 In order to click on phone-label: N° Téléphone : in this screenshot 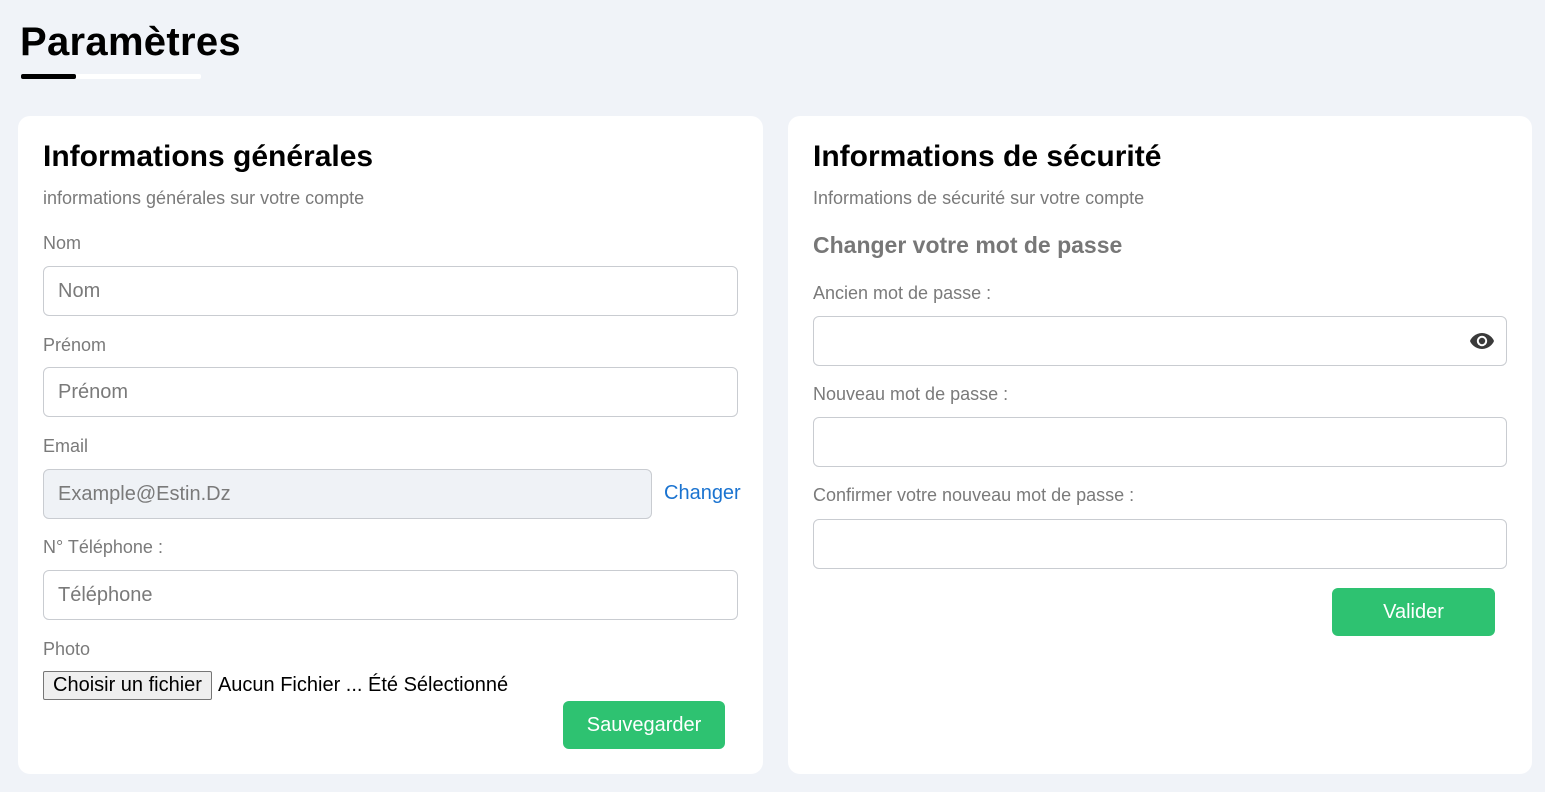, I will do `click(103, 547)`.